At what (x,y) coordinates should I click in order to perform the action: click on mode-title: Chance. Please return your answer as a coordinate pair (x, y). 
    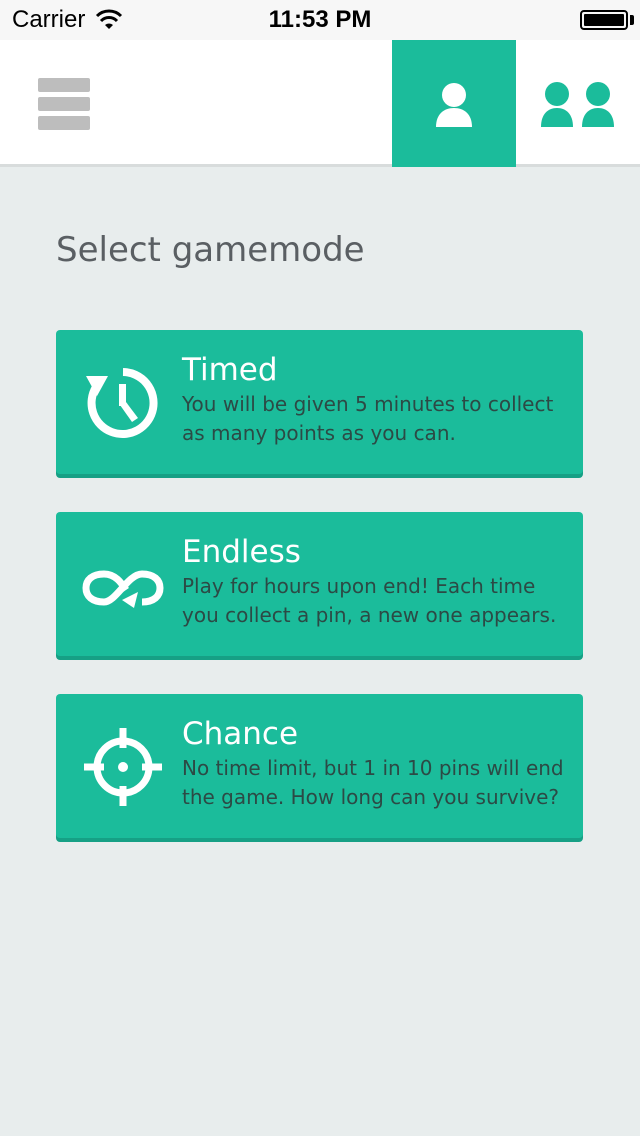
    Looking at the image, I should click on (240, 734).